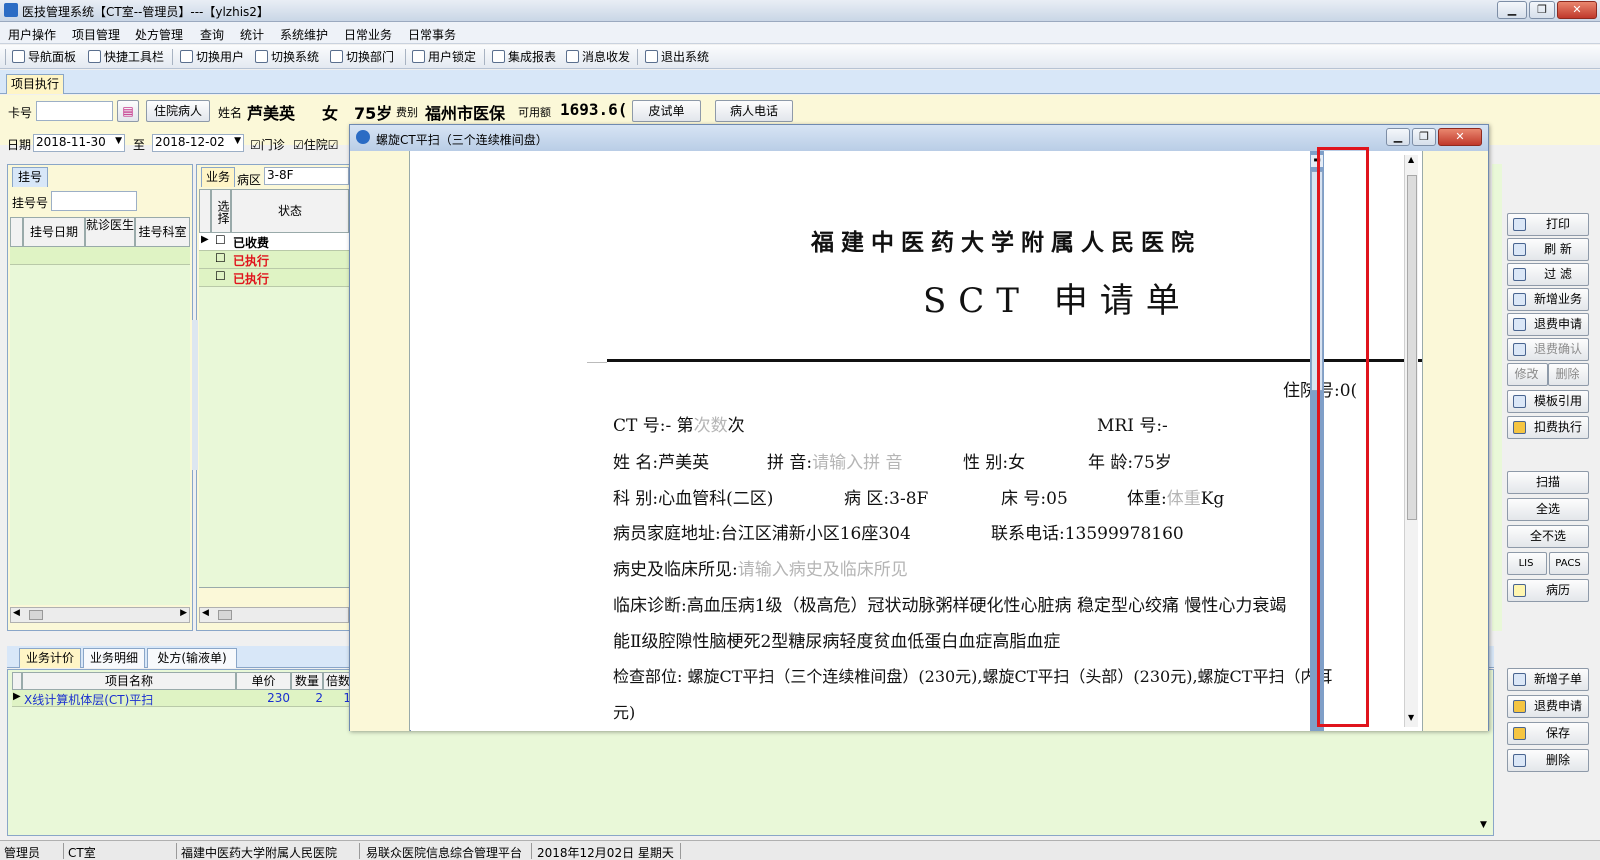  I want to click on messages-button: 消息收发, so click(598, 57).